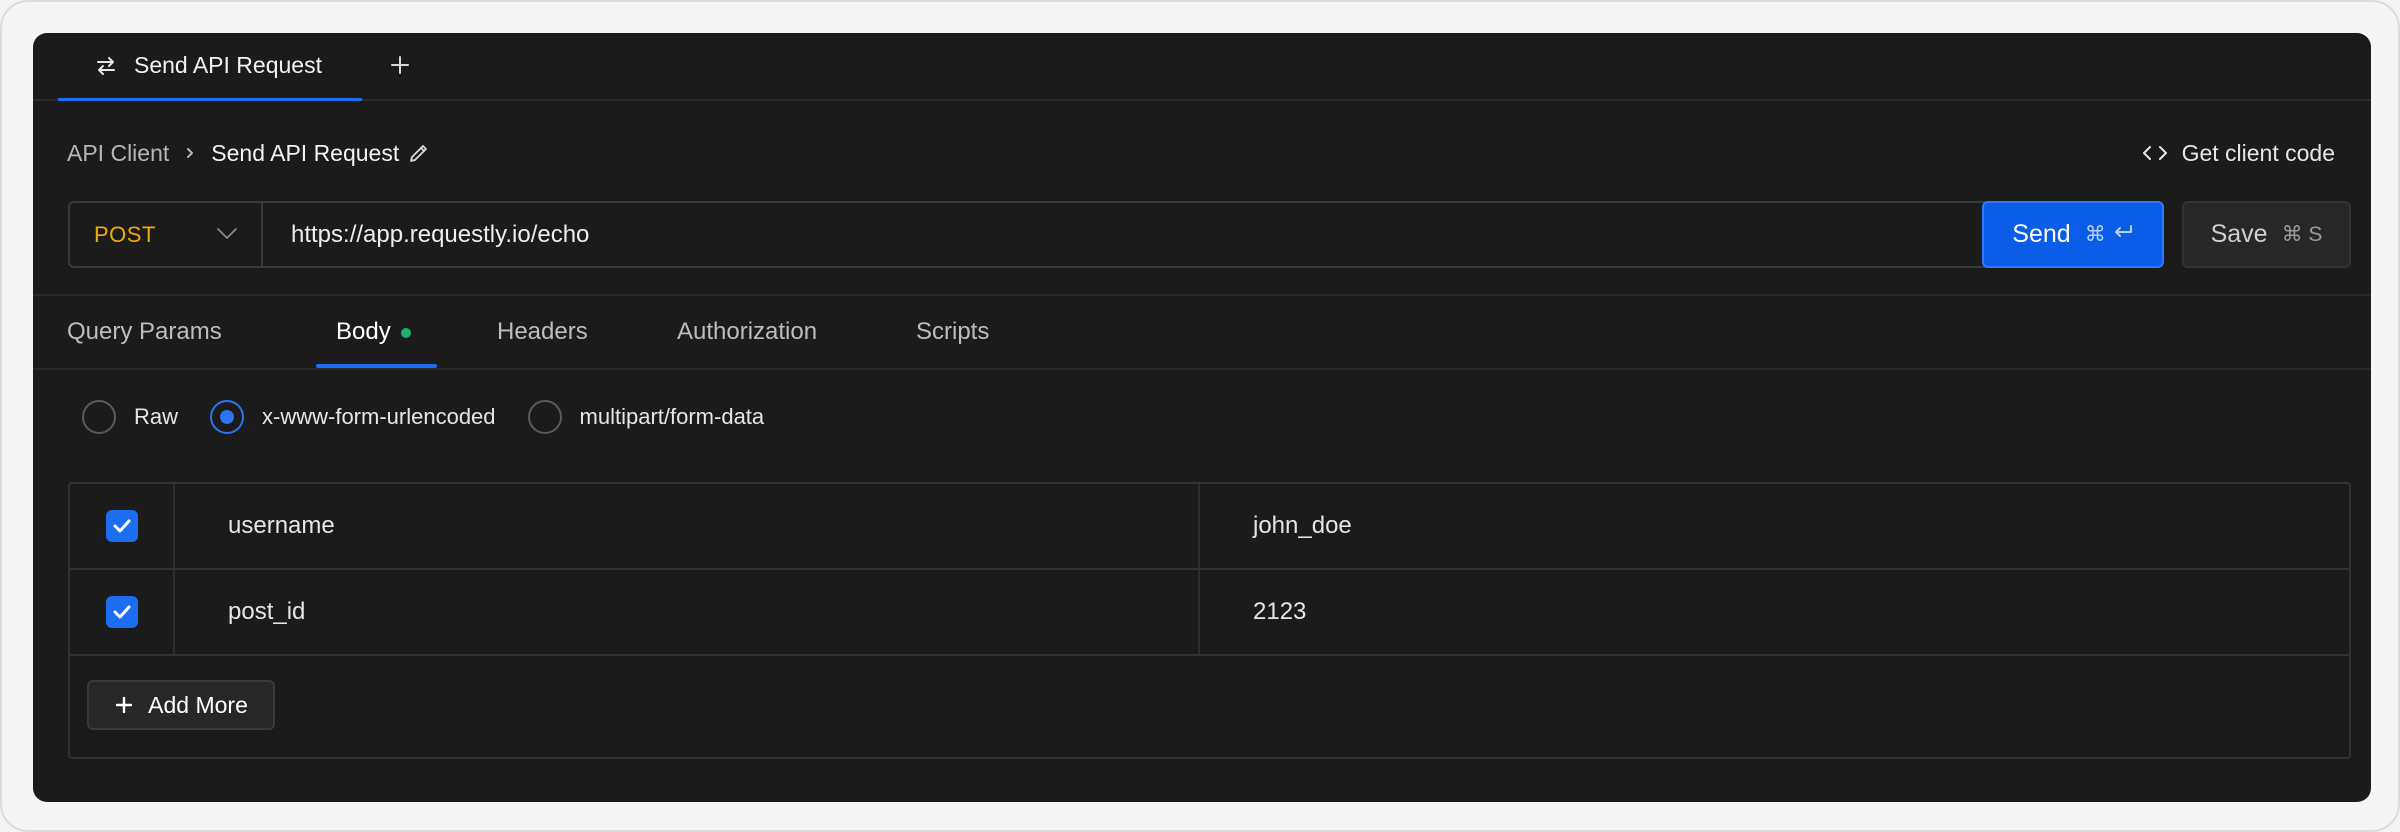 This screenshot has height=832, width=2400. Describe the element at coordinates (419, 153) in the screenshot. I see `pencil-icon` at that location.